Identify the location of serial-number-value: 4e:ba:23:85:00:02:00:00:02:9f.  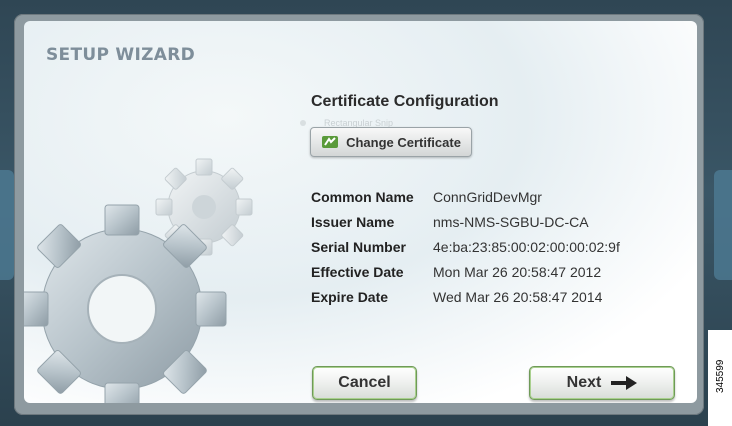
(526, 246).